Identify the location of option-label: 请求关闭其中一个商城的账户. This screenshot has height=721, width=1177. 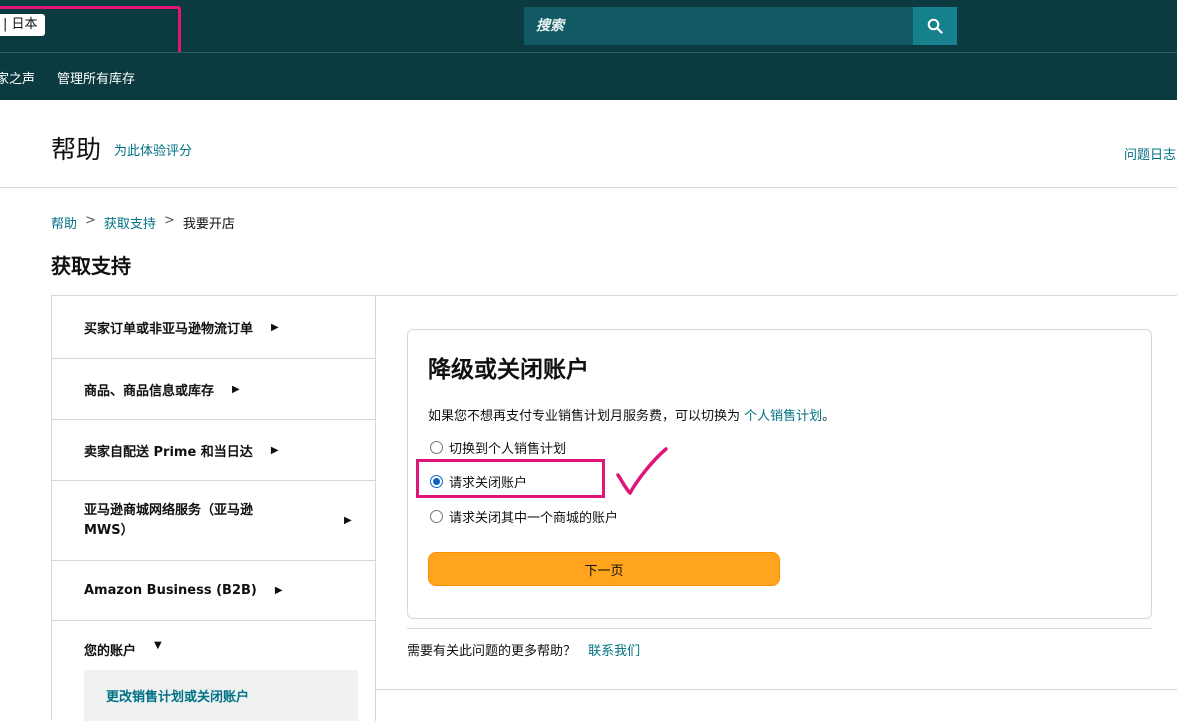
(534, 518).